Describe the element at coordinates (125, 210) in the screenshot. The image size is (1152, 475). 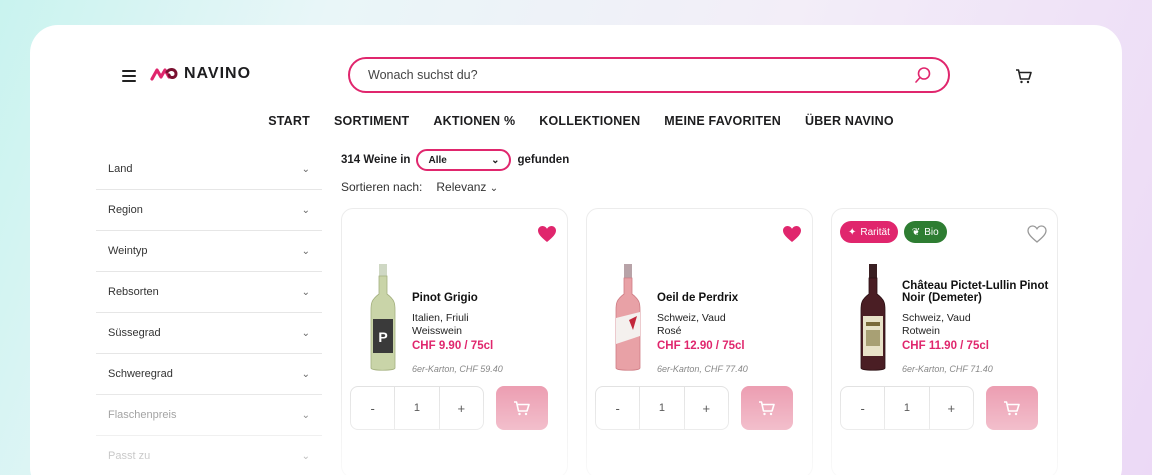
I see `filter-label: Region` at that location.